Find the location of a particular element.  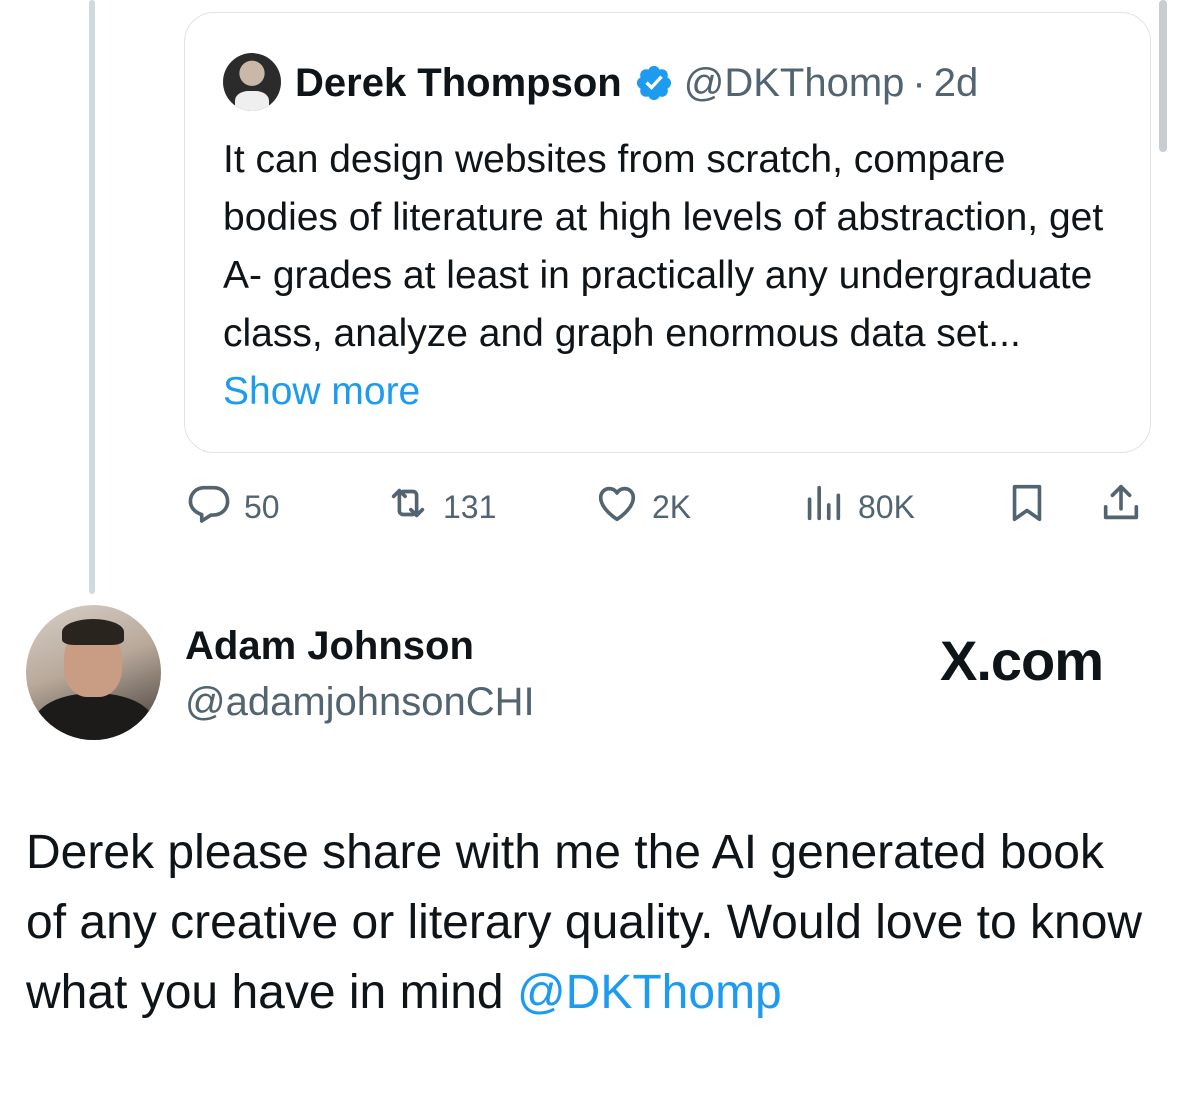

repost-button: 131 is located at coordinates (440, 507).